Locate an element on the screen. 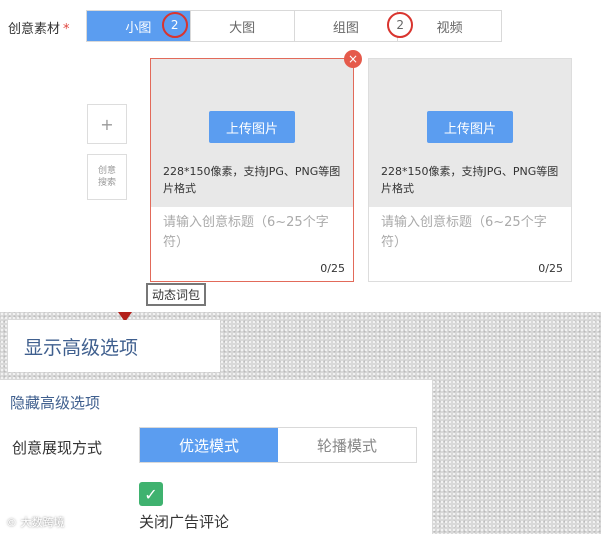 This screenshot has height=534, width=601. add-creative-button: + is located at coordinates (107, 124).